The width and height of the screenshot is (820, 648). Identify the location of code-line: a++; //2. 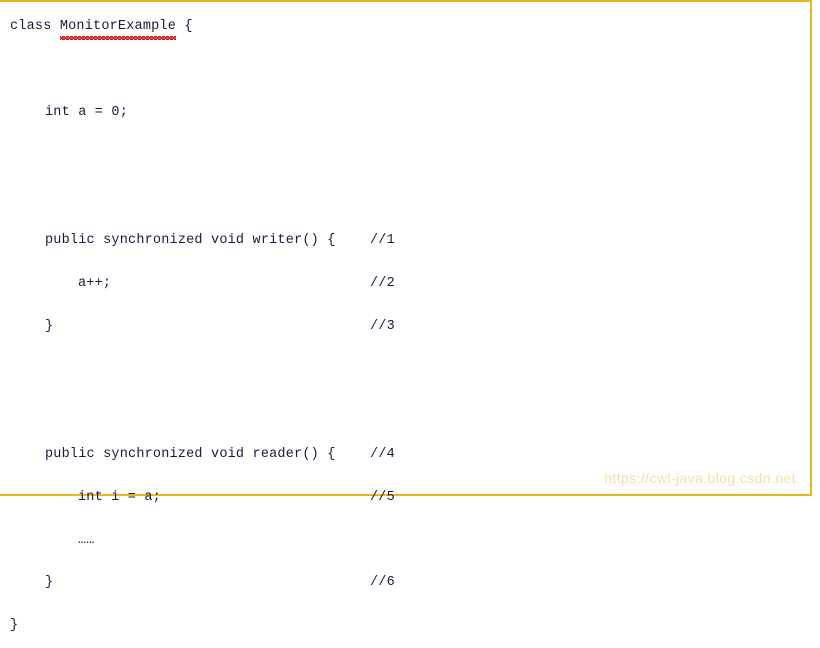
(405, 284).